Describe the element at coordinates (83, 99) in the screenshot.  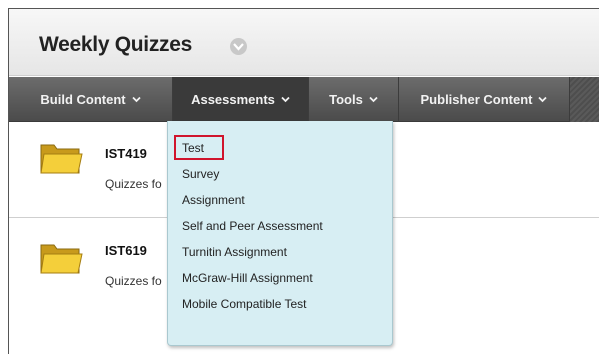
I see `tab-label: Build Content` at that location.